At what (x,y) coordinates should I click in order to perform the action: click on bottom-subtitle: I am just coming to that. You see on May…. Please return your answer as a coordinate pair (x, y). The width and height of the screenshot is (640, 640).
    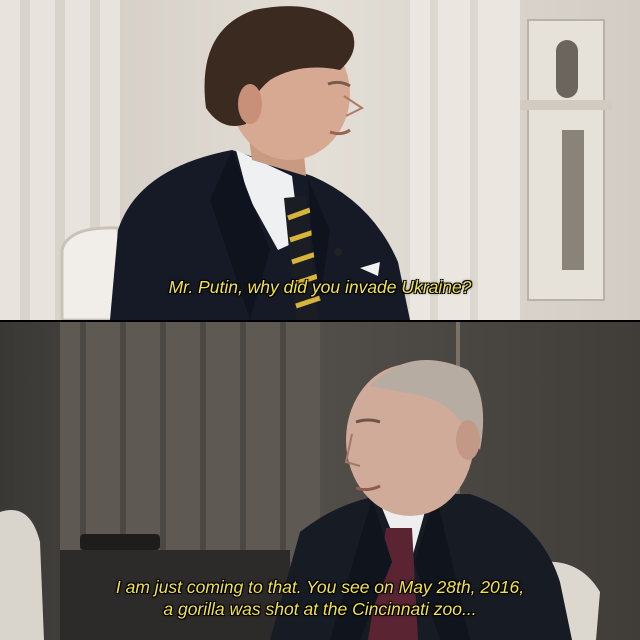
    Looking at the image, I should click on (320, 598).